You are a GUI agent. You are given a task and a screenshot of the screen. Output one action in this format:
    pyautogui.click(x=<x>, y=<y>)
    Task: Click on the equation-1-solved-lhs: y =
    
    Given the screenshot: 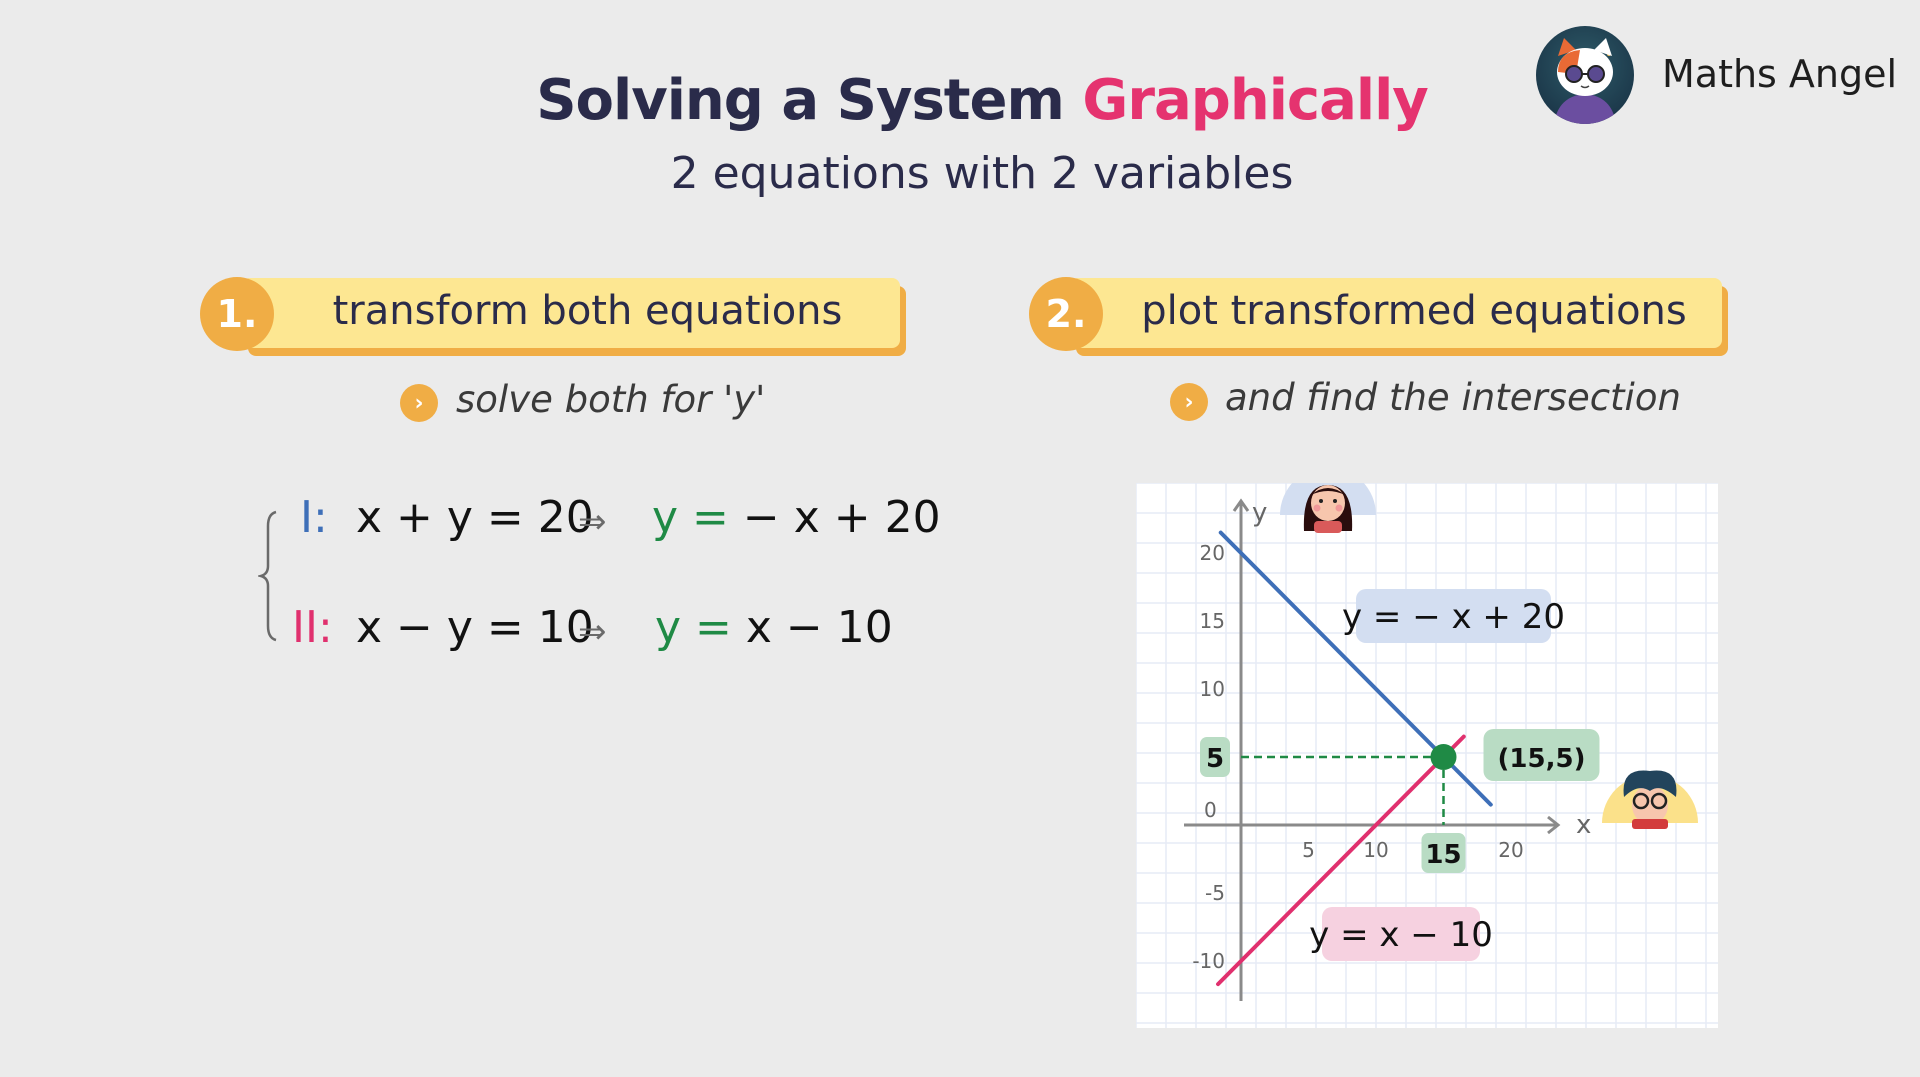 What is the action you would take?
    pyautogui.click(x=690, y=517)
    